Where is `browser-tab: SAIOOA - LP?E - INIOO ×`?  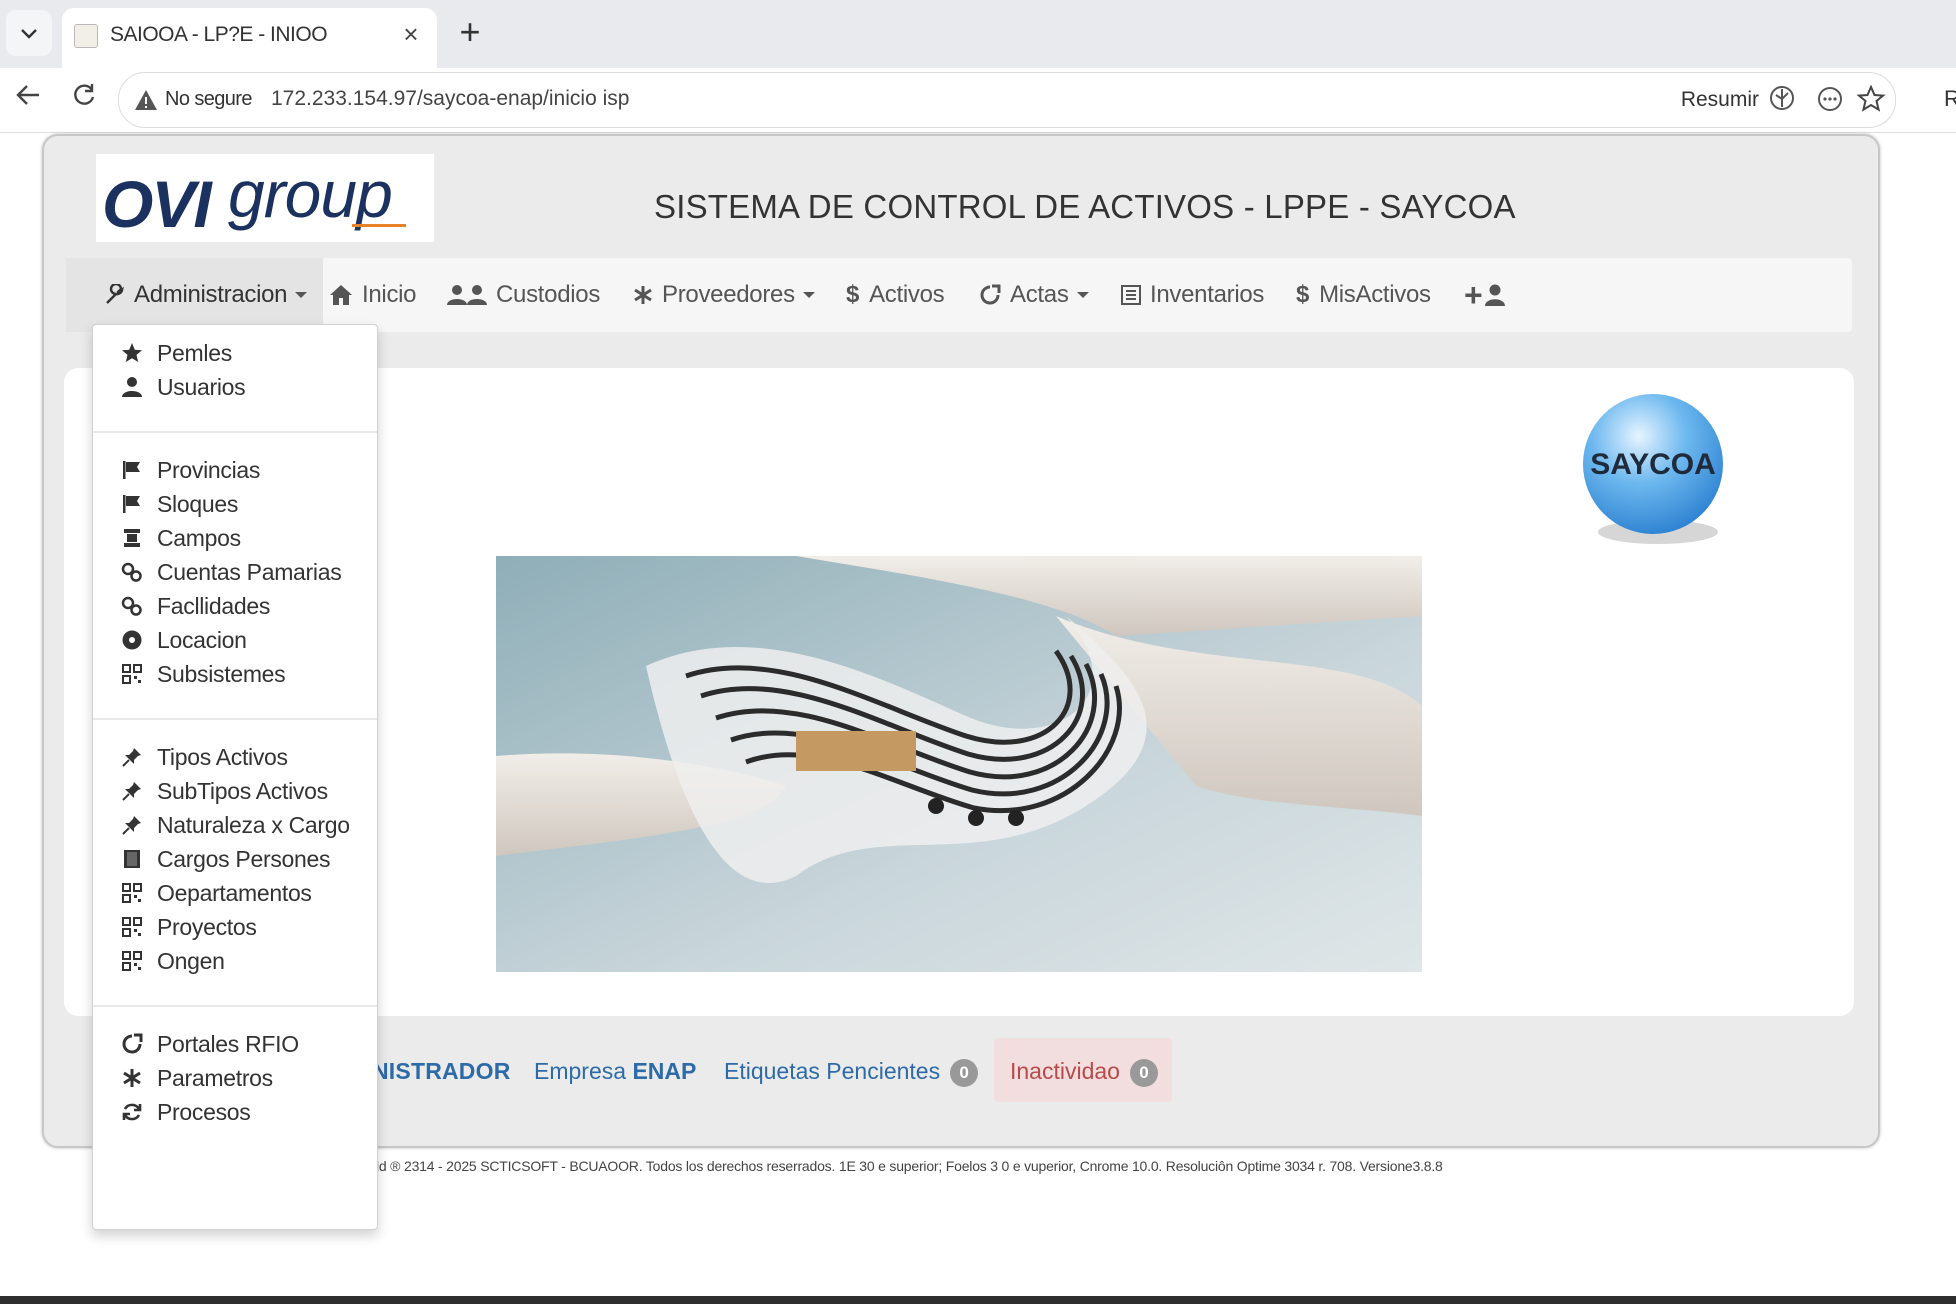
browser-tab: SAIOOA - LP?E - INIOO × is located at coordinates (249, 38).